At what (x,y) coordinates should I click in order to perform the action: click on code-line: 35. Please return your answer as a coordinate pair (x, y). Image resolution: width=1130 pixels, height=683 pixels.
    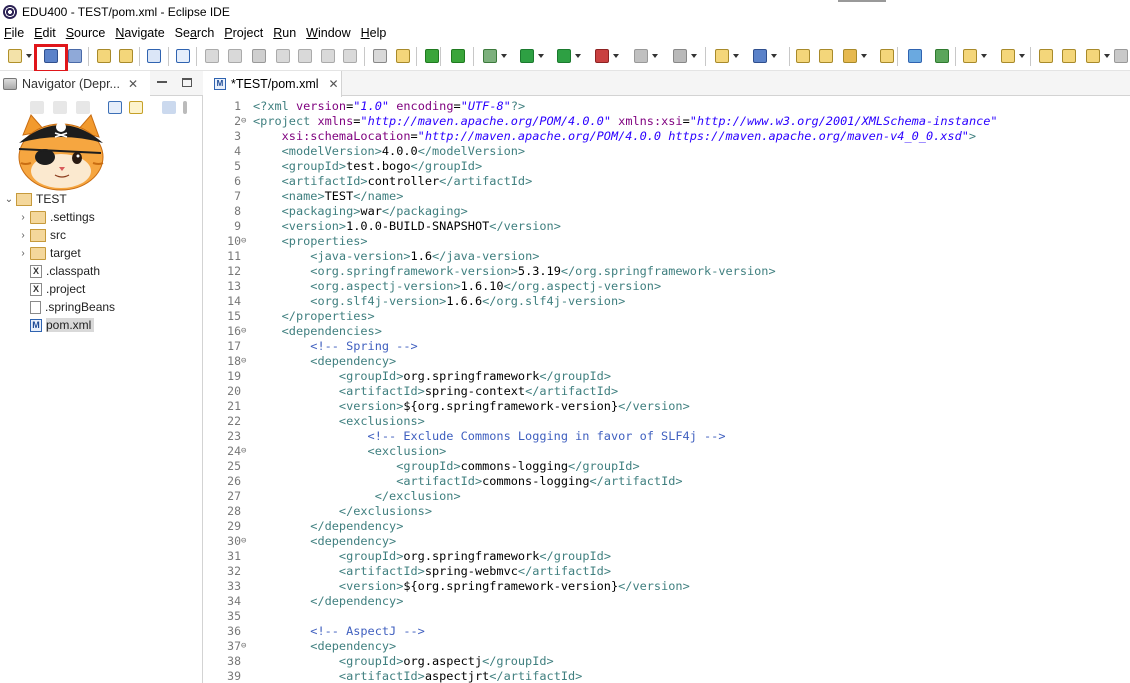
    Looking at the image, I should click on (668, 615).